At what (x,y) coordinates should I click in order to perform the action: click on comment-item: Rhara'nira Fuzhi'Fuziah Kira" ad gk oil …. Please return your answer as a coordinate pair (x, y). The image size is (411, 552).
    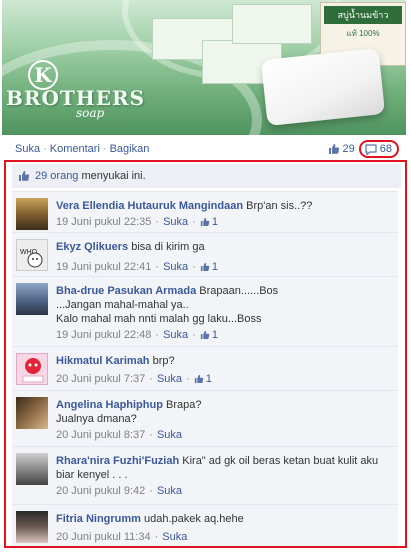
    Looking at the image, I should click on (205, 475).